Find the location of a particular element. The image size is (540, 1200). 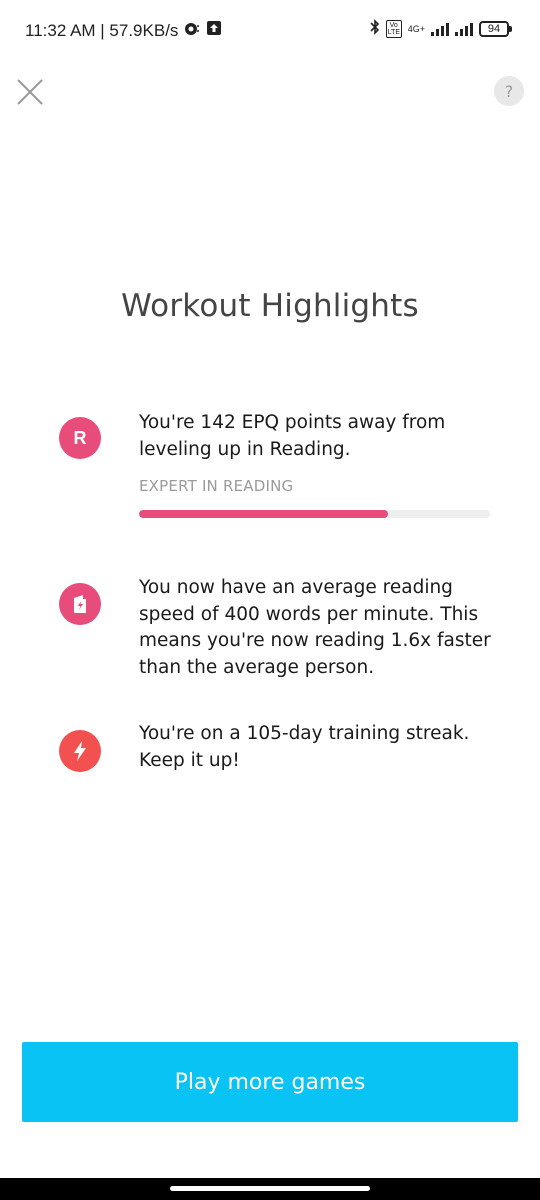

lightning-icon is located at coordinates (80, 751).